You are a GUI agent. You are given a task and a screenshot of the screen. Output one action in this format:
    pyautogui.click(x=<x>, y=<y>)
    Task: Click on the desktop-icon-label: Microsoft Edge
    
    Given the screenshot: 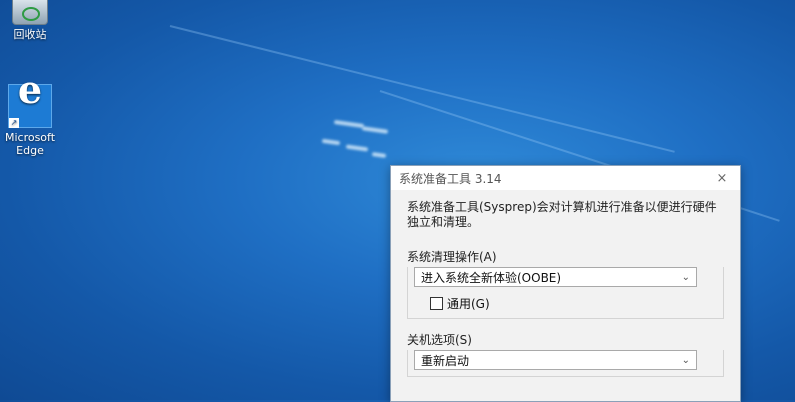 What is the action you would take?
    pyautogui.click(x=30, y=144)
    